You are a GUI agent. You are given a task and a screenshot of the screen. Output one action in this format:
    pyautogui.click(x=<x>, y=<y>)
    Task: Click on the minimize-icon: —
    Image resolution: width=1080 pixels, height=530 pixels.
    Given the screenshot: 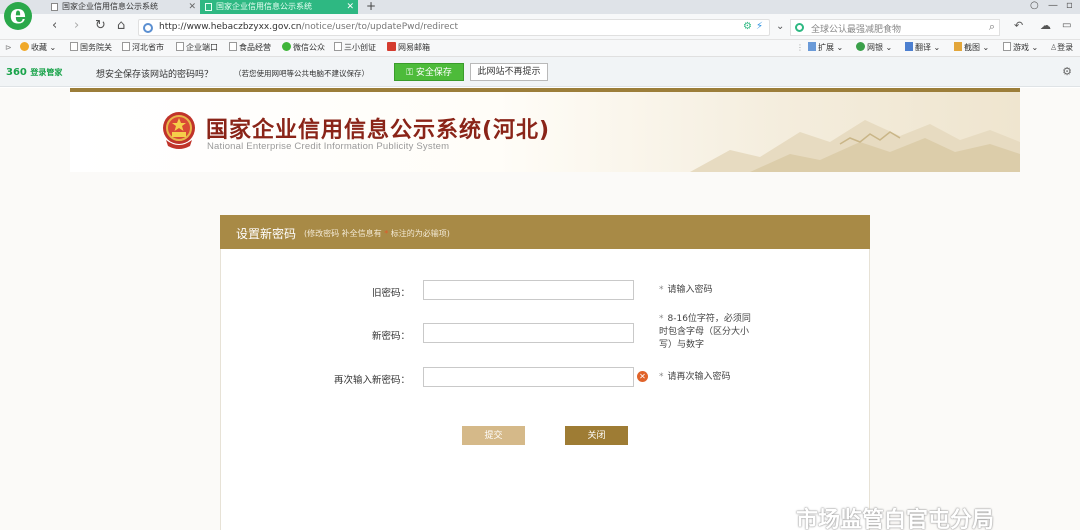 What is the action you would take?
    pyautogui.click(x=1053, y=5)
    